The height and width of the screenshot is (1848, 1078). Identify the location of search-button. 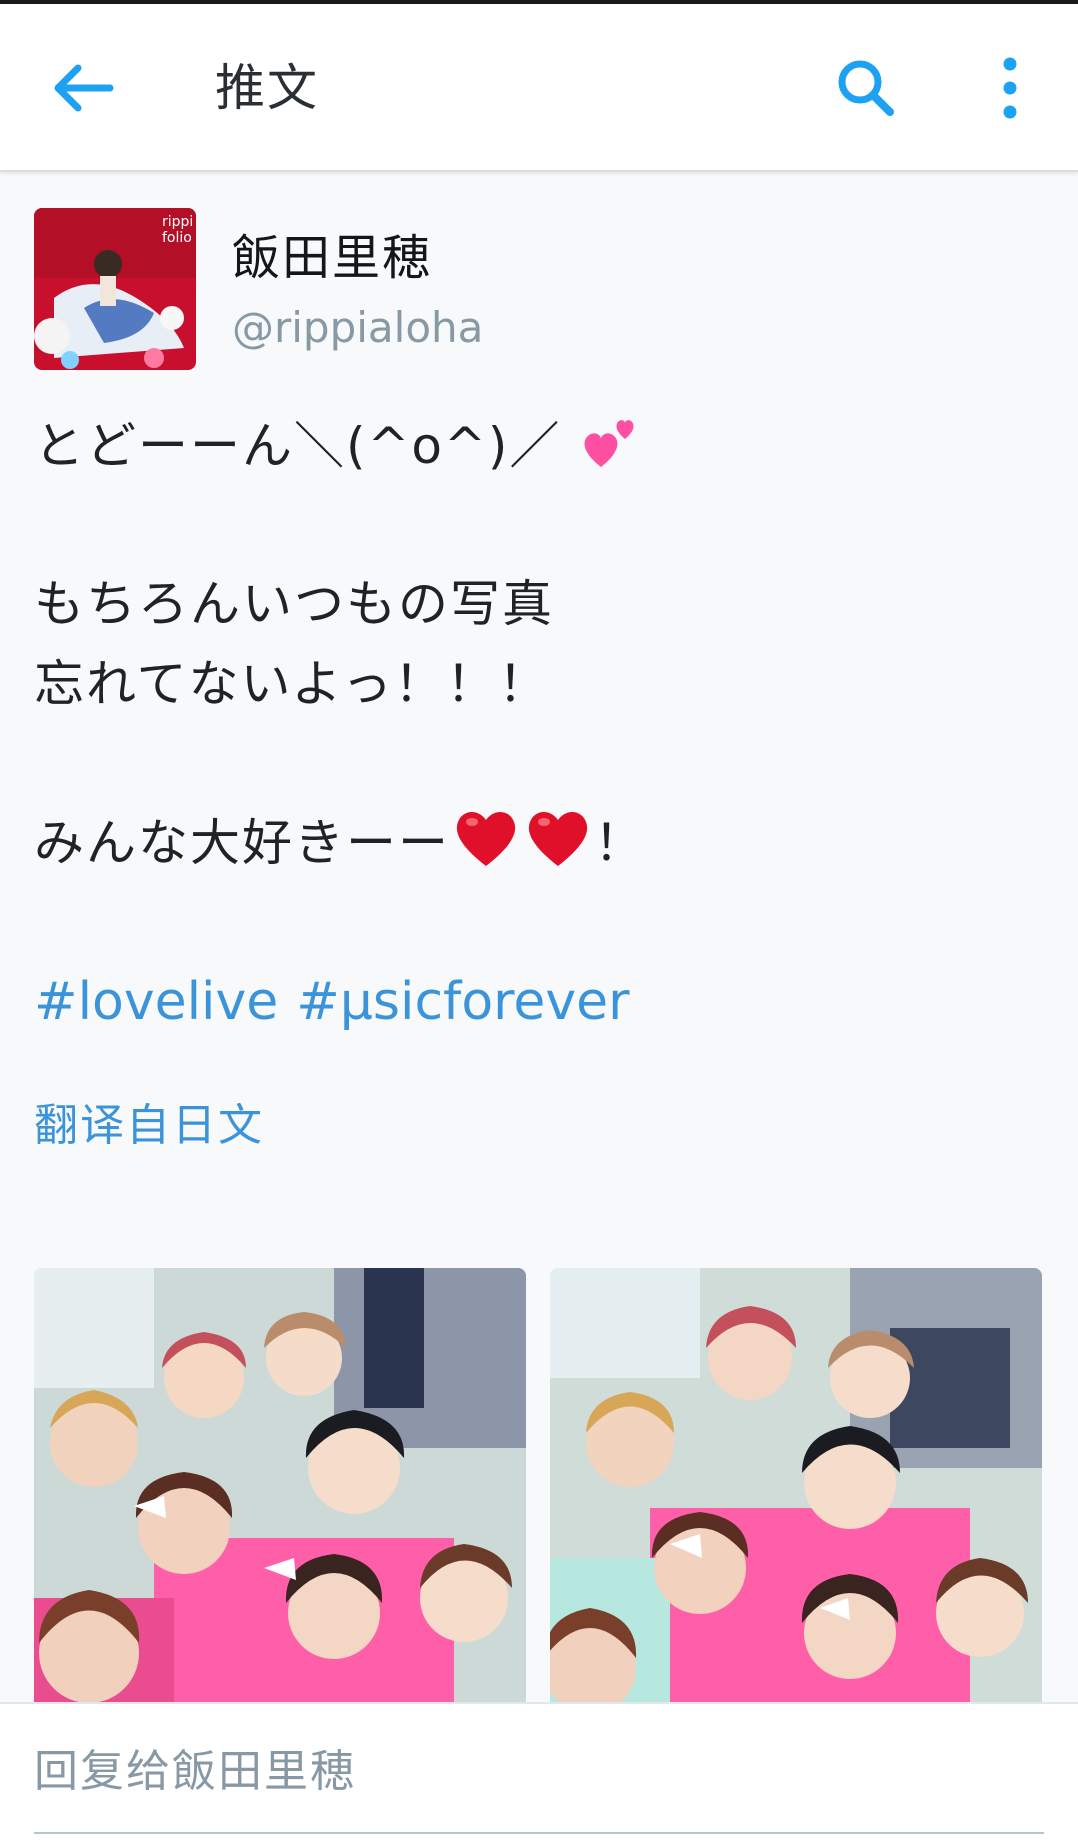
(866, 88).